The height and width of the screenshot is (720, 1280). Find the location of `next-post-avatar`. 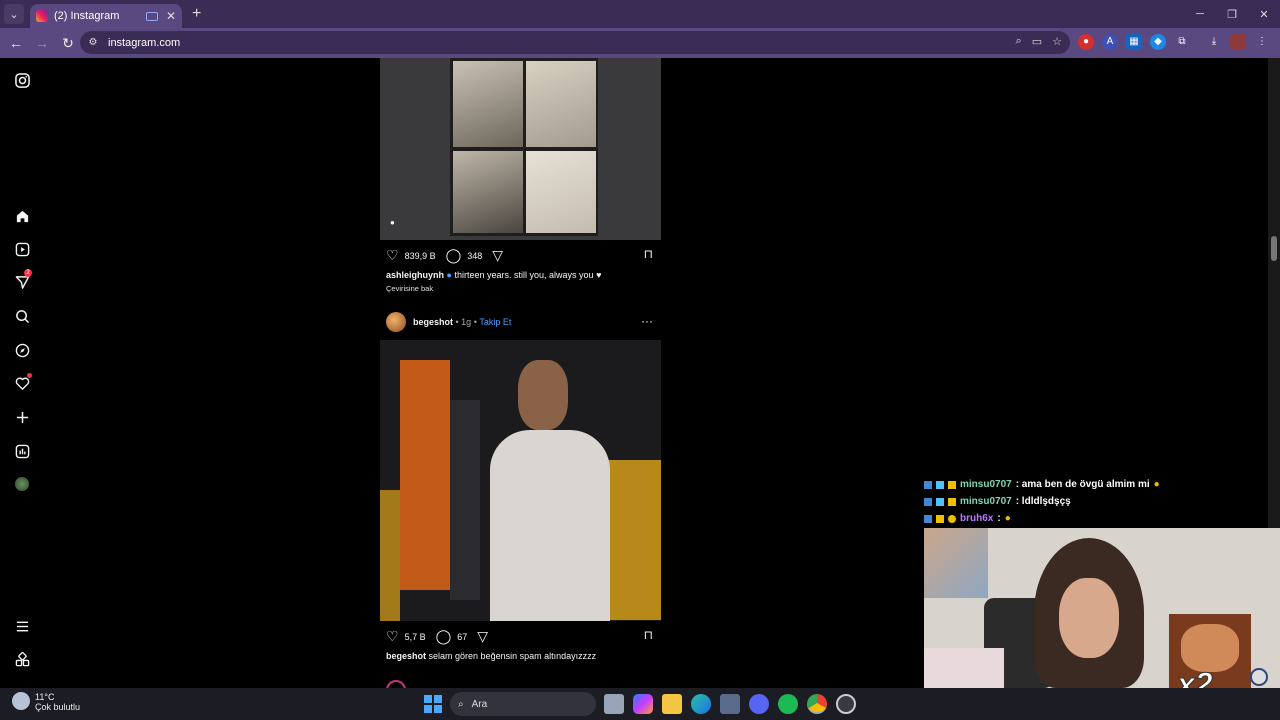

next-post-avatar is located at coordinates (396, 684).